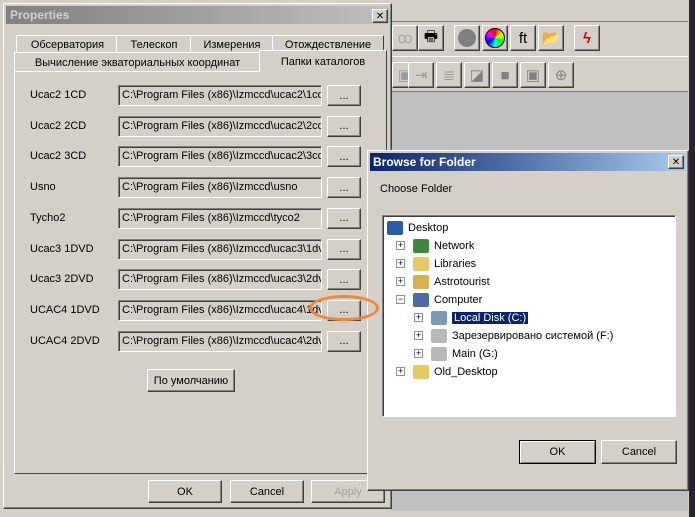 The width and height of the screenshot is (695, 517). I want to click on copy-icon: ◪, so click(477, 75).